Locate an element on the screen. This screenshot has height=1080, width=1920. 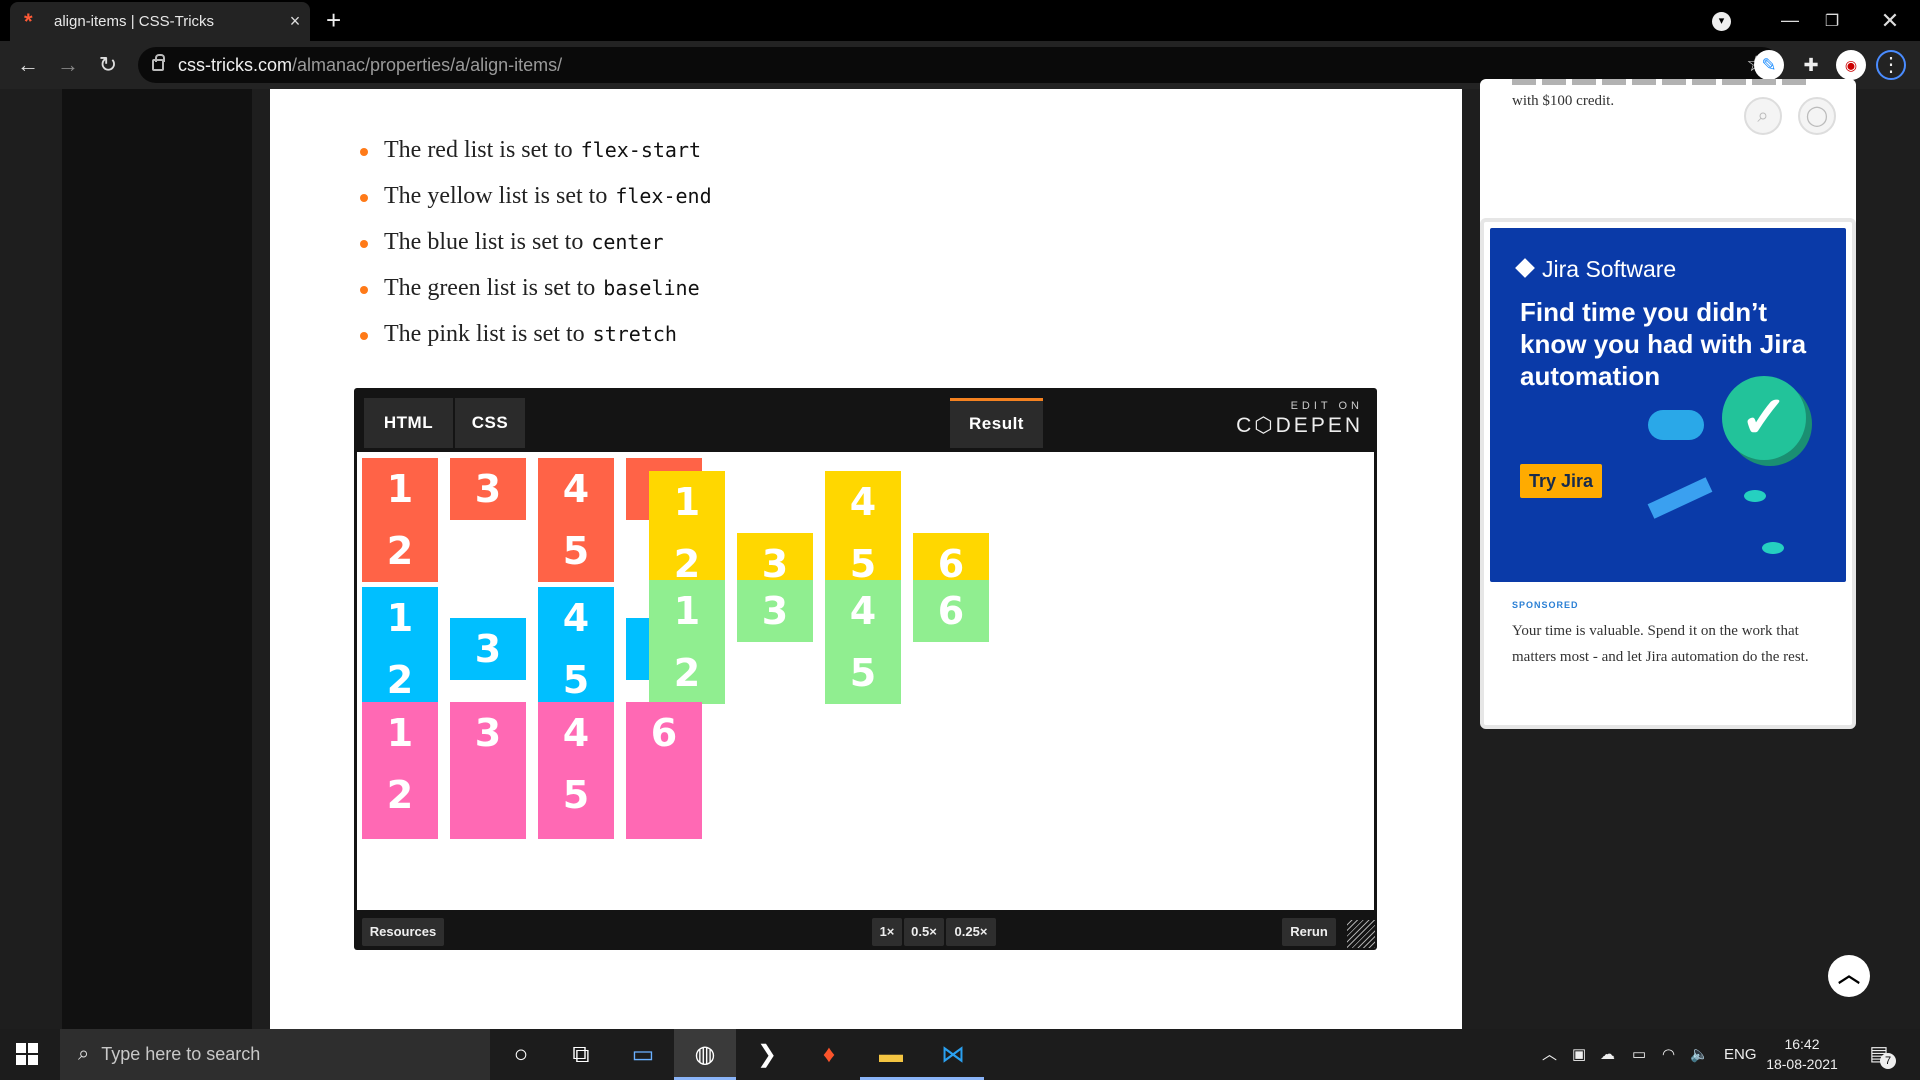
zoom-0-5x-button: 0.5× is located at coordinates (924, 932).